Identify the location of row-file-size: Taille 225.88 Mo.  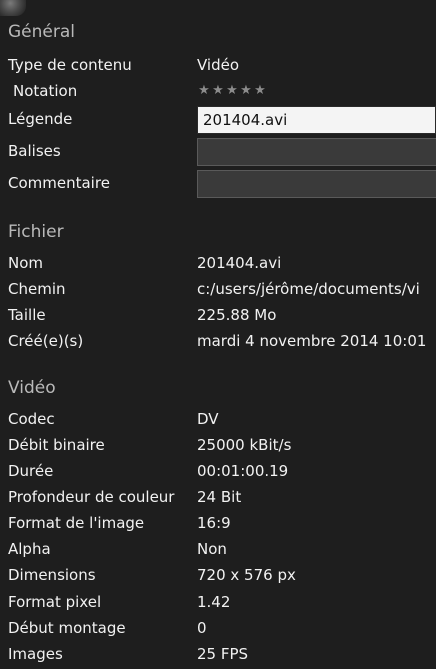
(218, 315).